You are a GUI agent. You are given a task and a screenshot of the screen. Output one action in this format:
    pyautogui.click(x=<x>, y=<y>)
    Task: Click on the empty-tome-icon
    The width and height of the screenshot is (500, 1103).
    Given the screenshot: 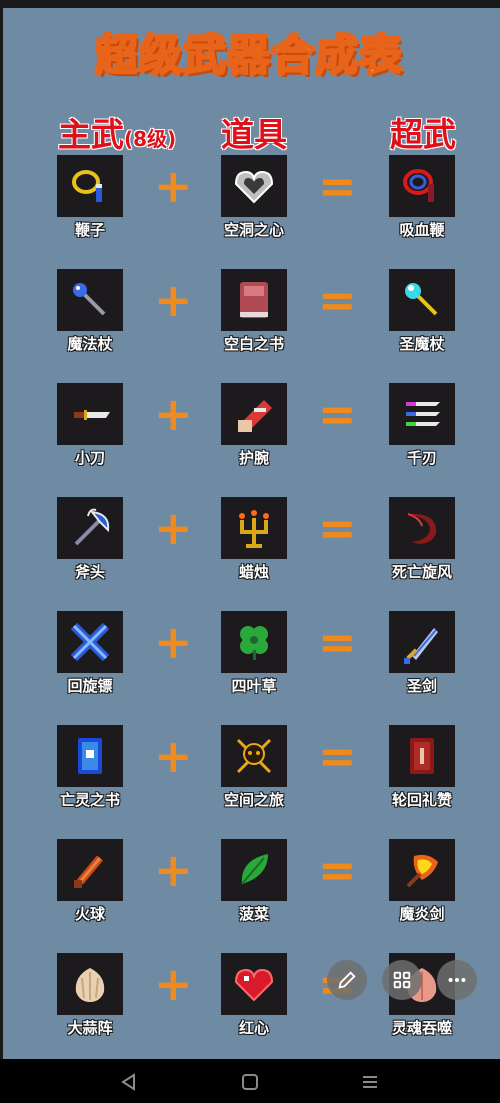 What is the action you would take?
    pyautogui.click(x=254, y=300)
    